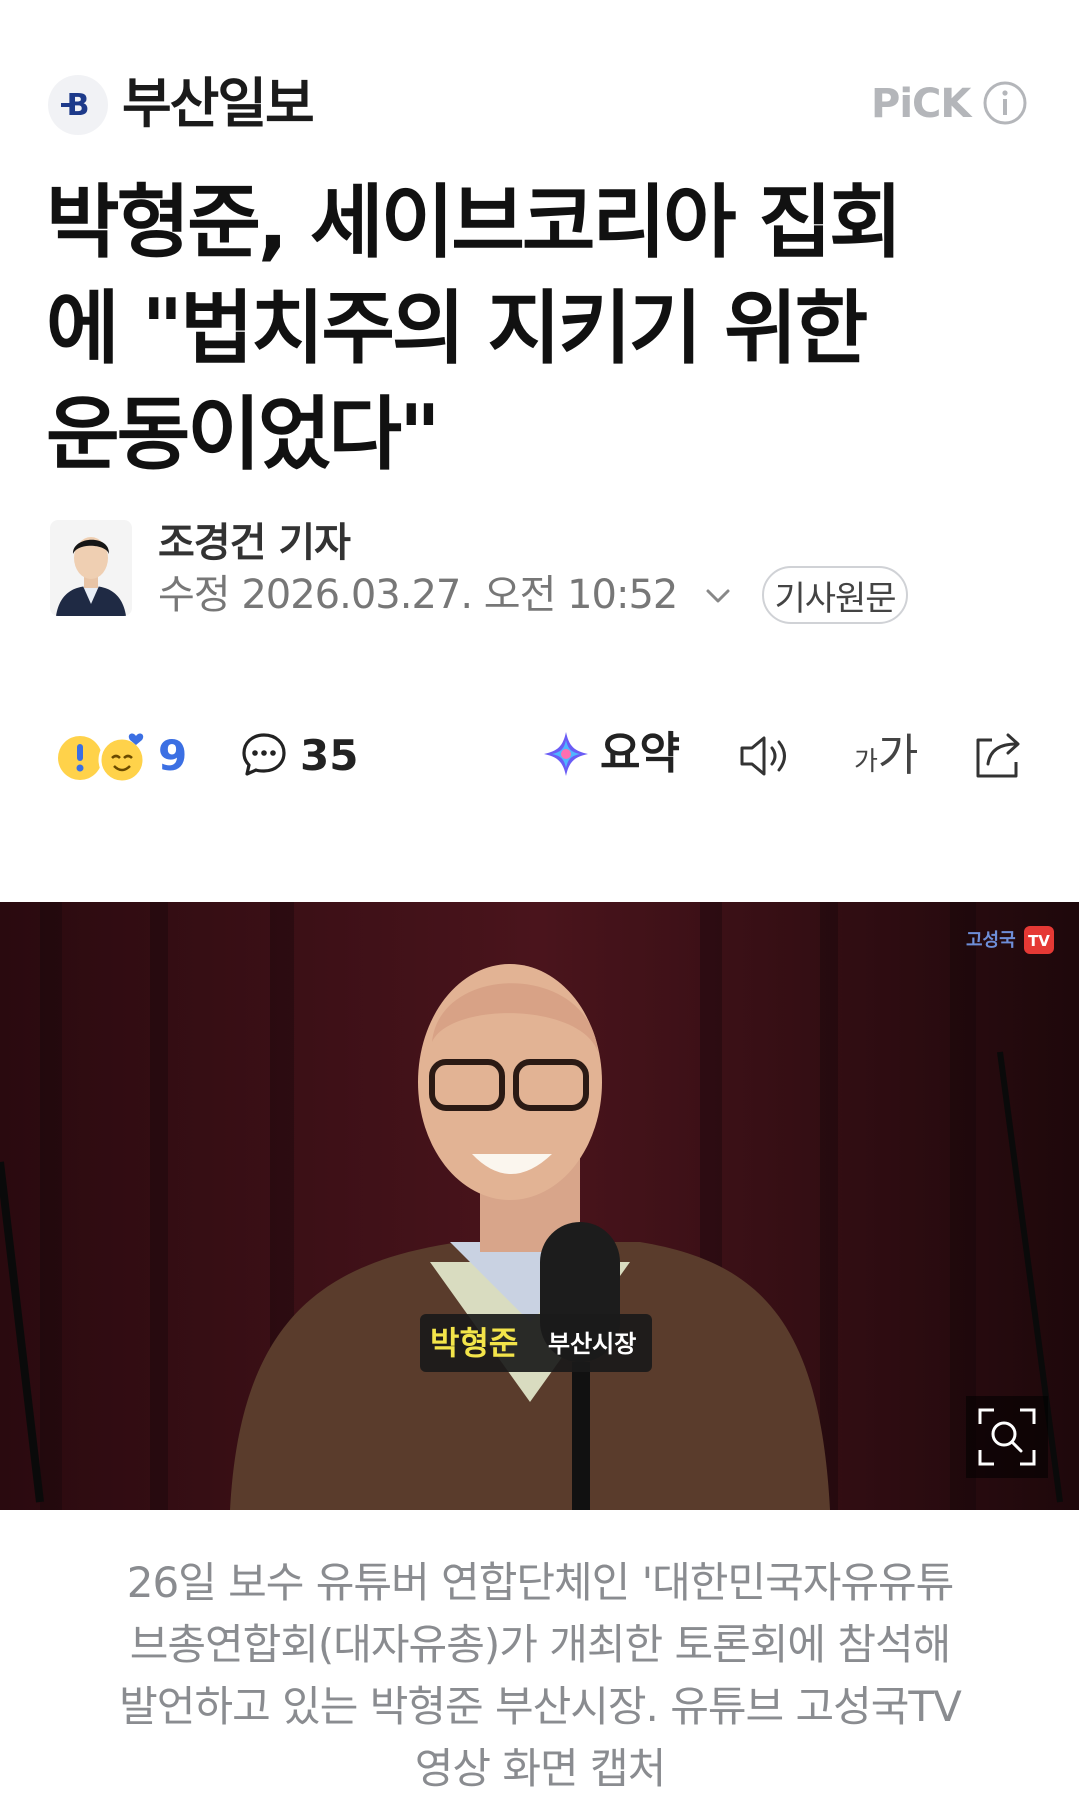 Image resolution: width=1079 pixels, height=1803 pixels. I want to click on ai-summary-icon, so click(566, 754).